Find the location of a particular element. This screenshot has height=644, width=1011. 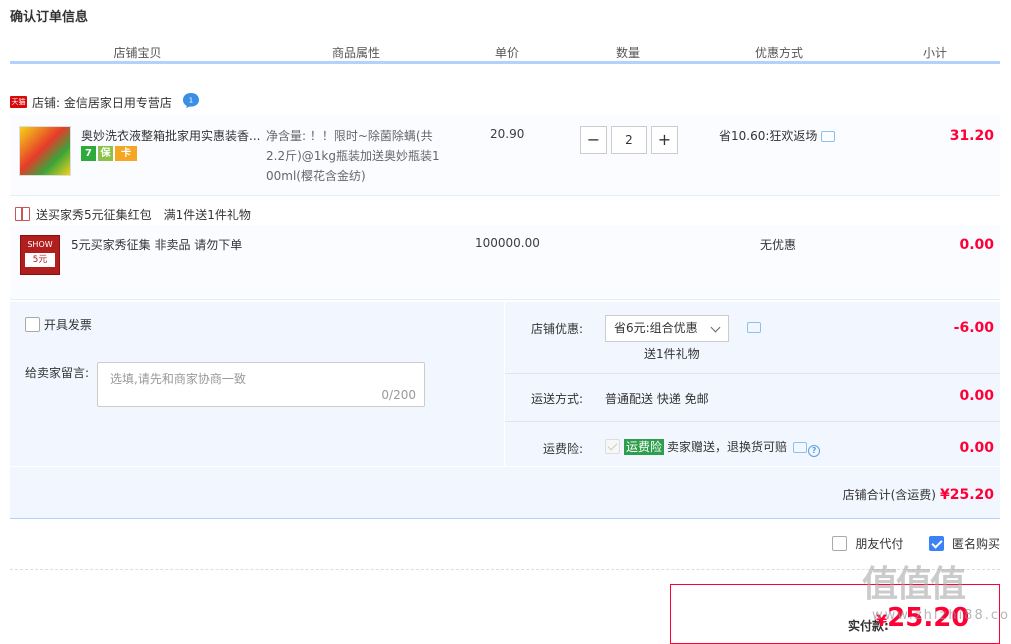

gift-price: 100000.00 is located at coordinates (507, 243).